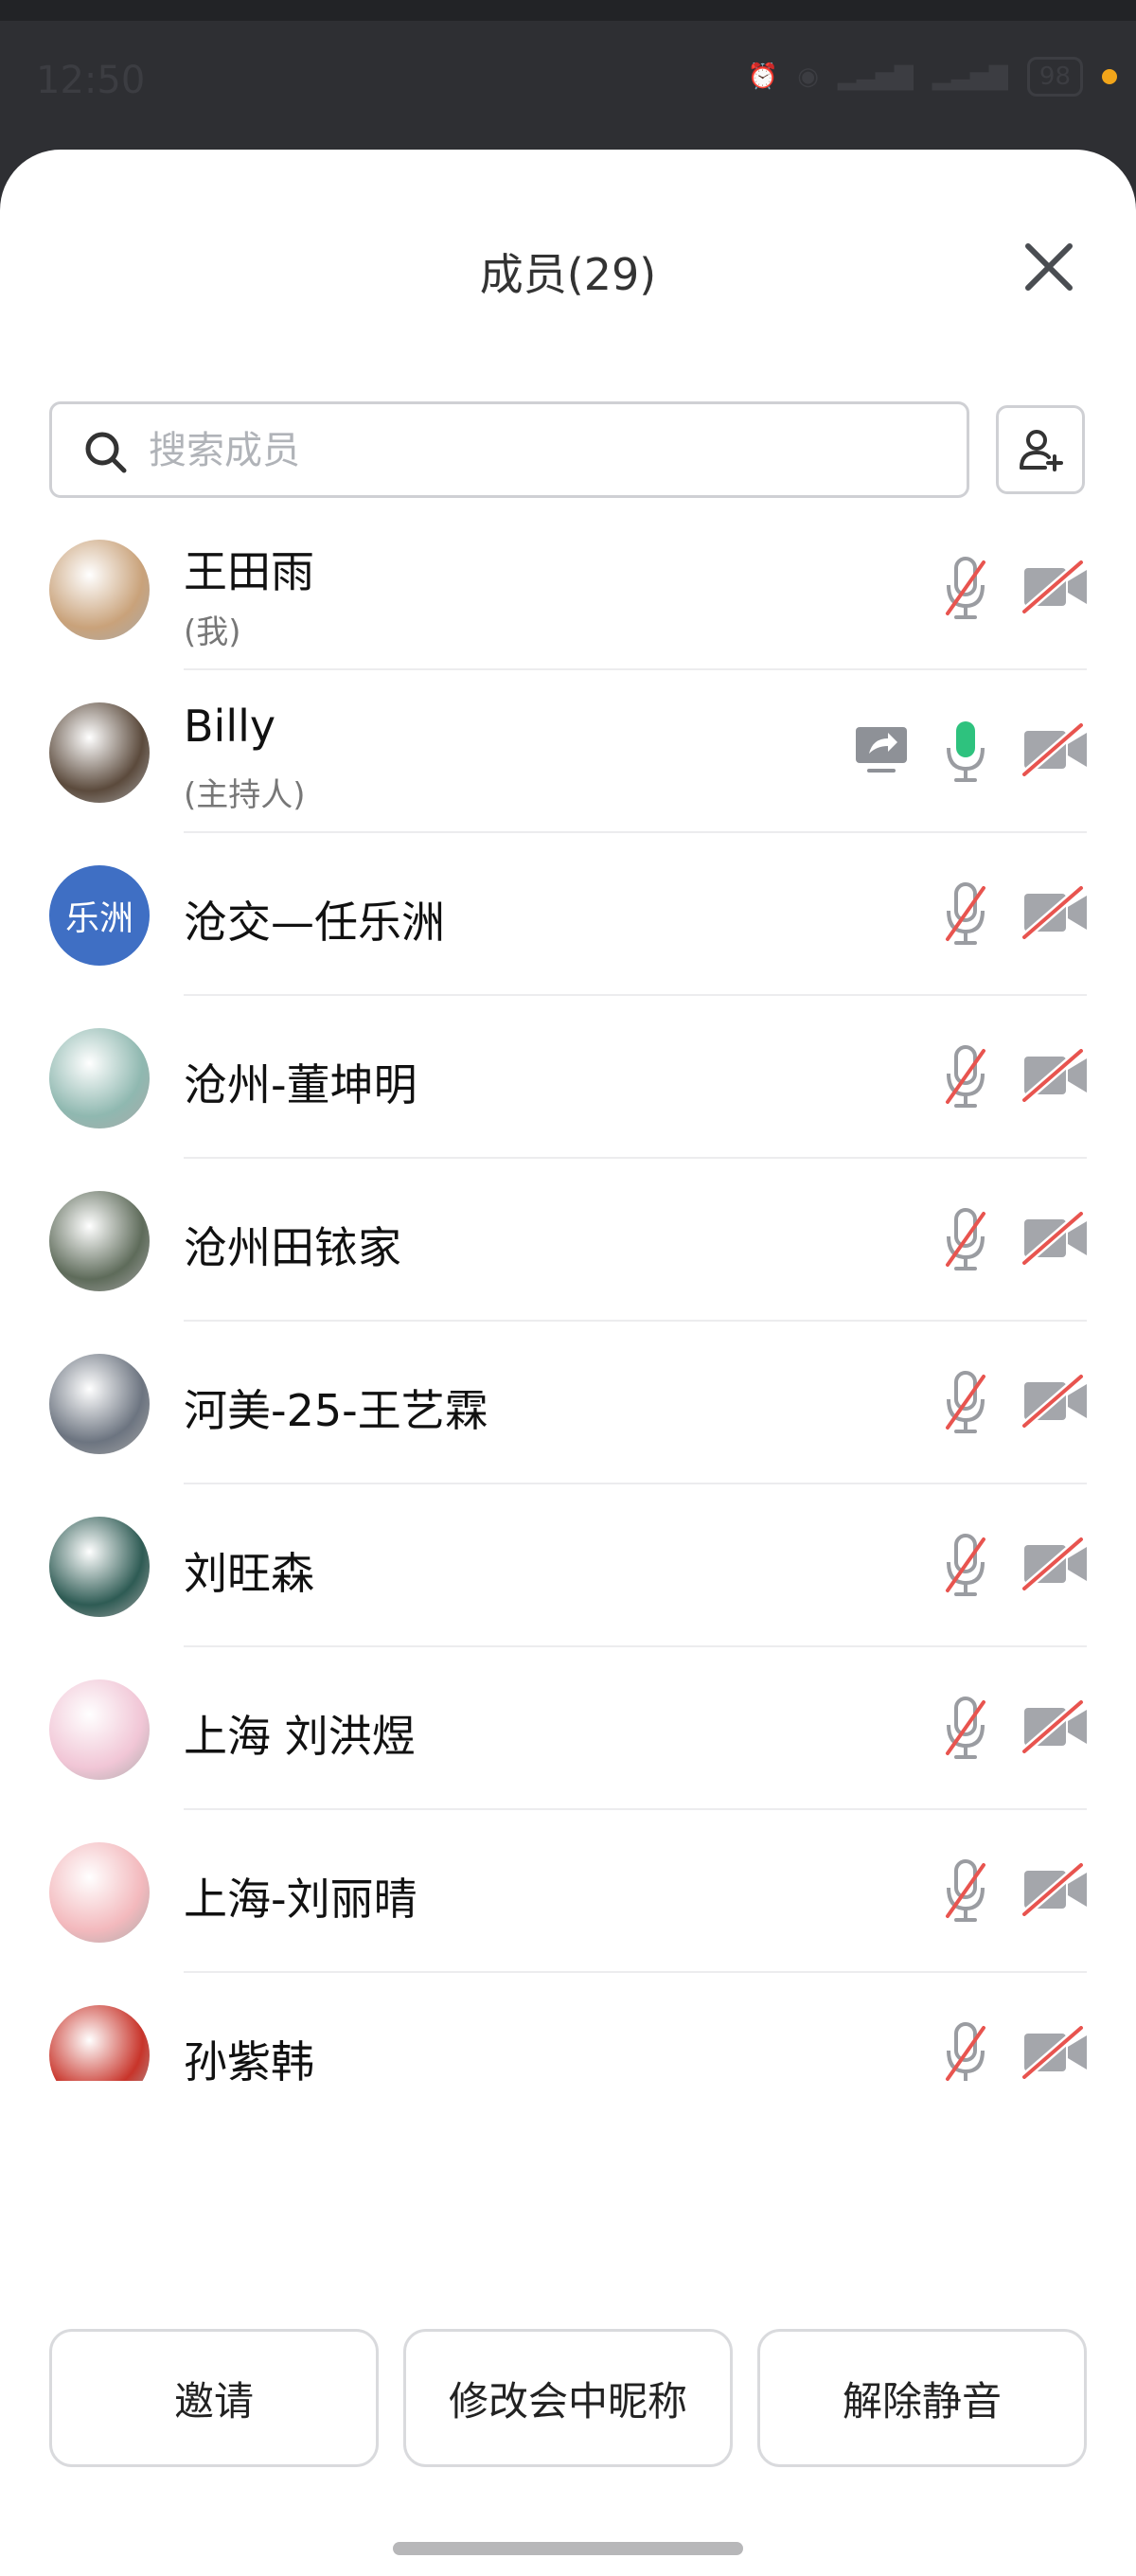 The width and height of the screenshot is (1136, 2576). Describe the element at coordinates (568, 914) in the screenshot. I see `member-row: 乐洲 沧交—任乐洲` at that location.